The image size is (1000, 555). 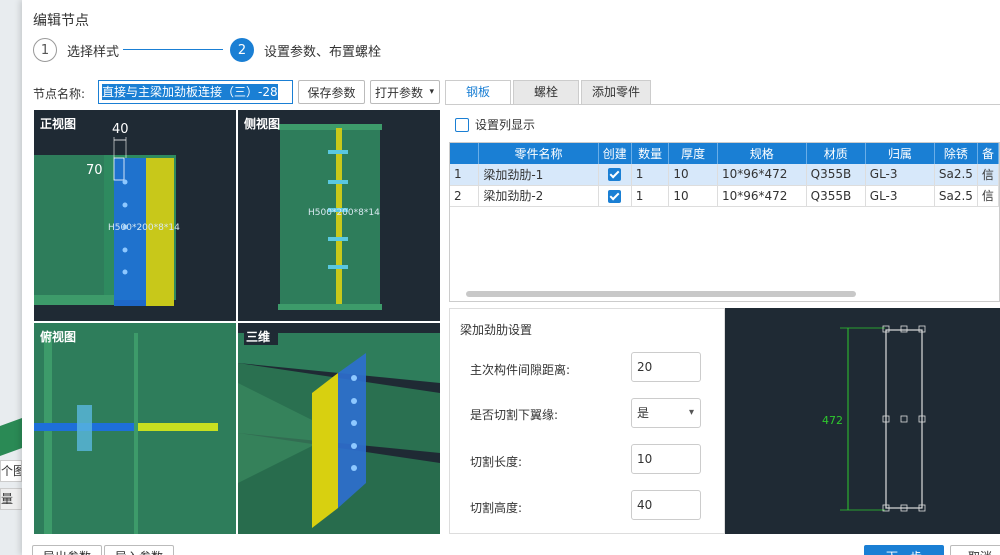 I want to click on front-view: 正视图 40 70 H500*200*8*14, so click(x=135, y=215).